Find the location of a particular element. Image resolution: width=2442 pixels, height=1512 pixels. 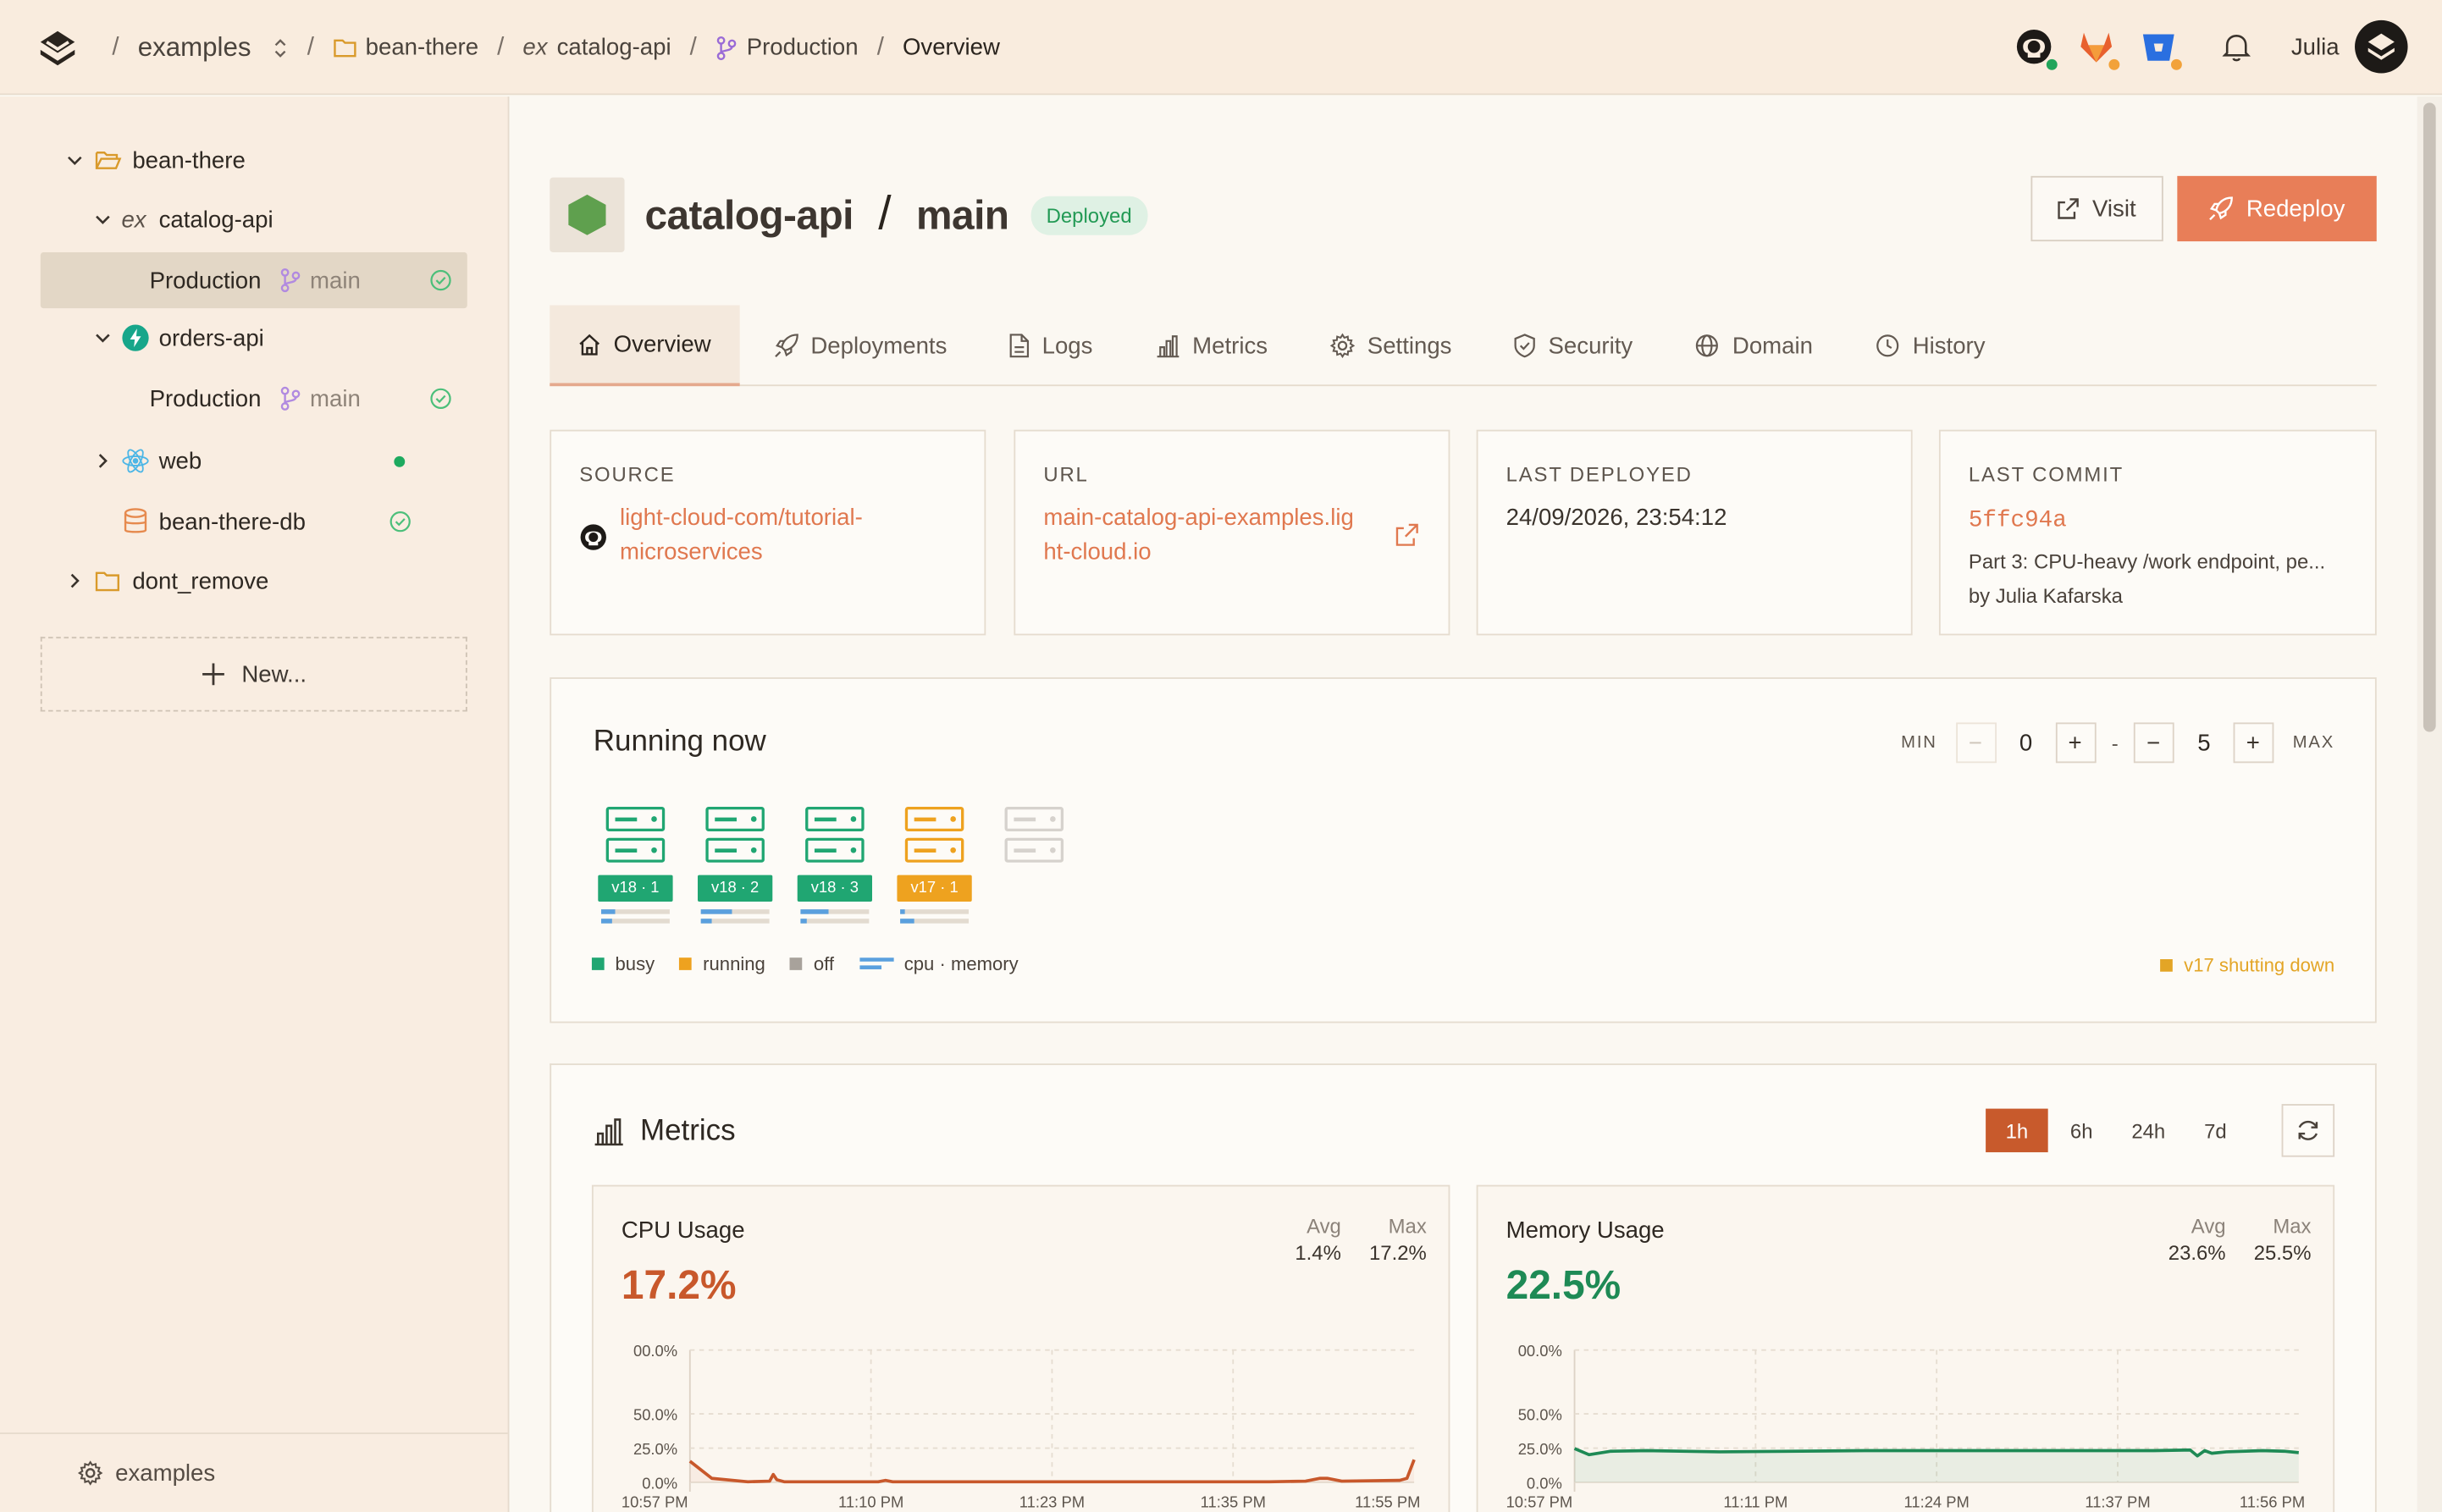

source-line-2: microservices is located at coordinates (692, 552).